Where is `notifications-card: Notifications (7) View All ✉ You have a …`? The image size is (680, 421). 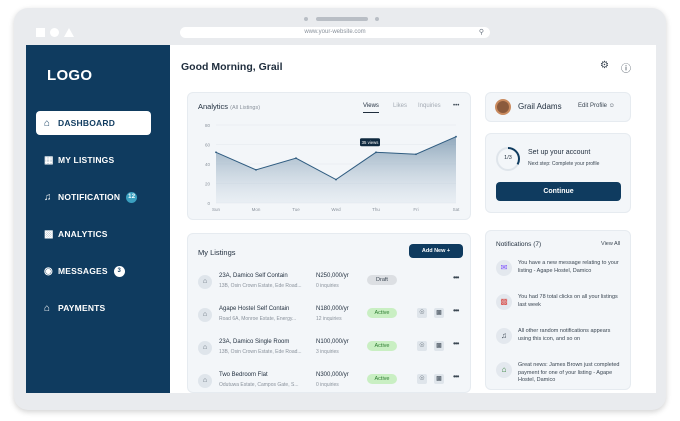
notifications-card: Notifications (7) View All ✉ You have a … is located at coordinates (558, 310).